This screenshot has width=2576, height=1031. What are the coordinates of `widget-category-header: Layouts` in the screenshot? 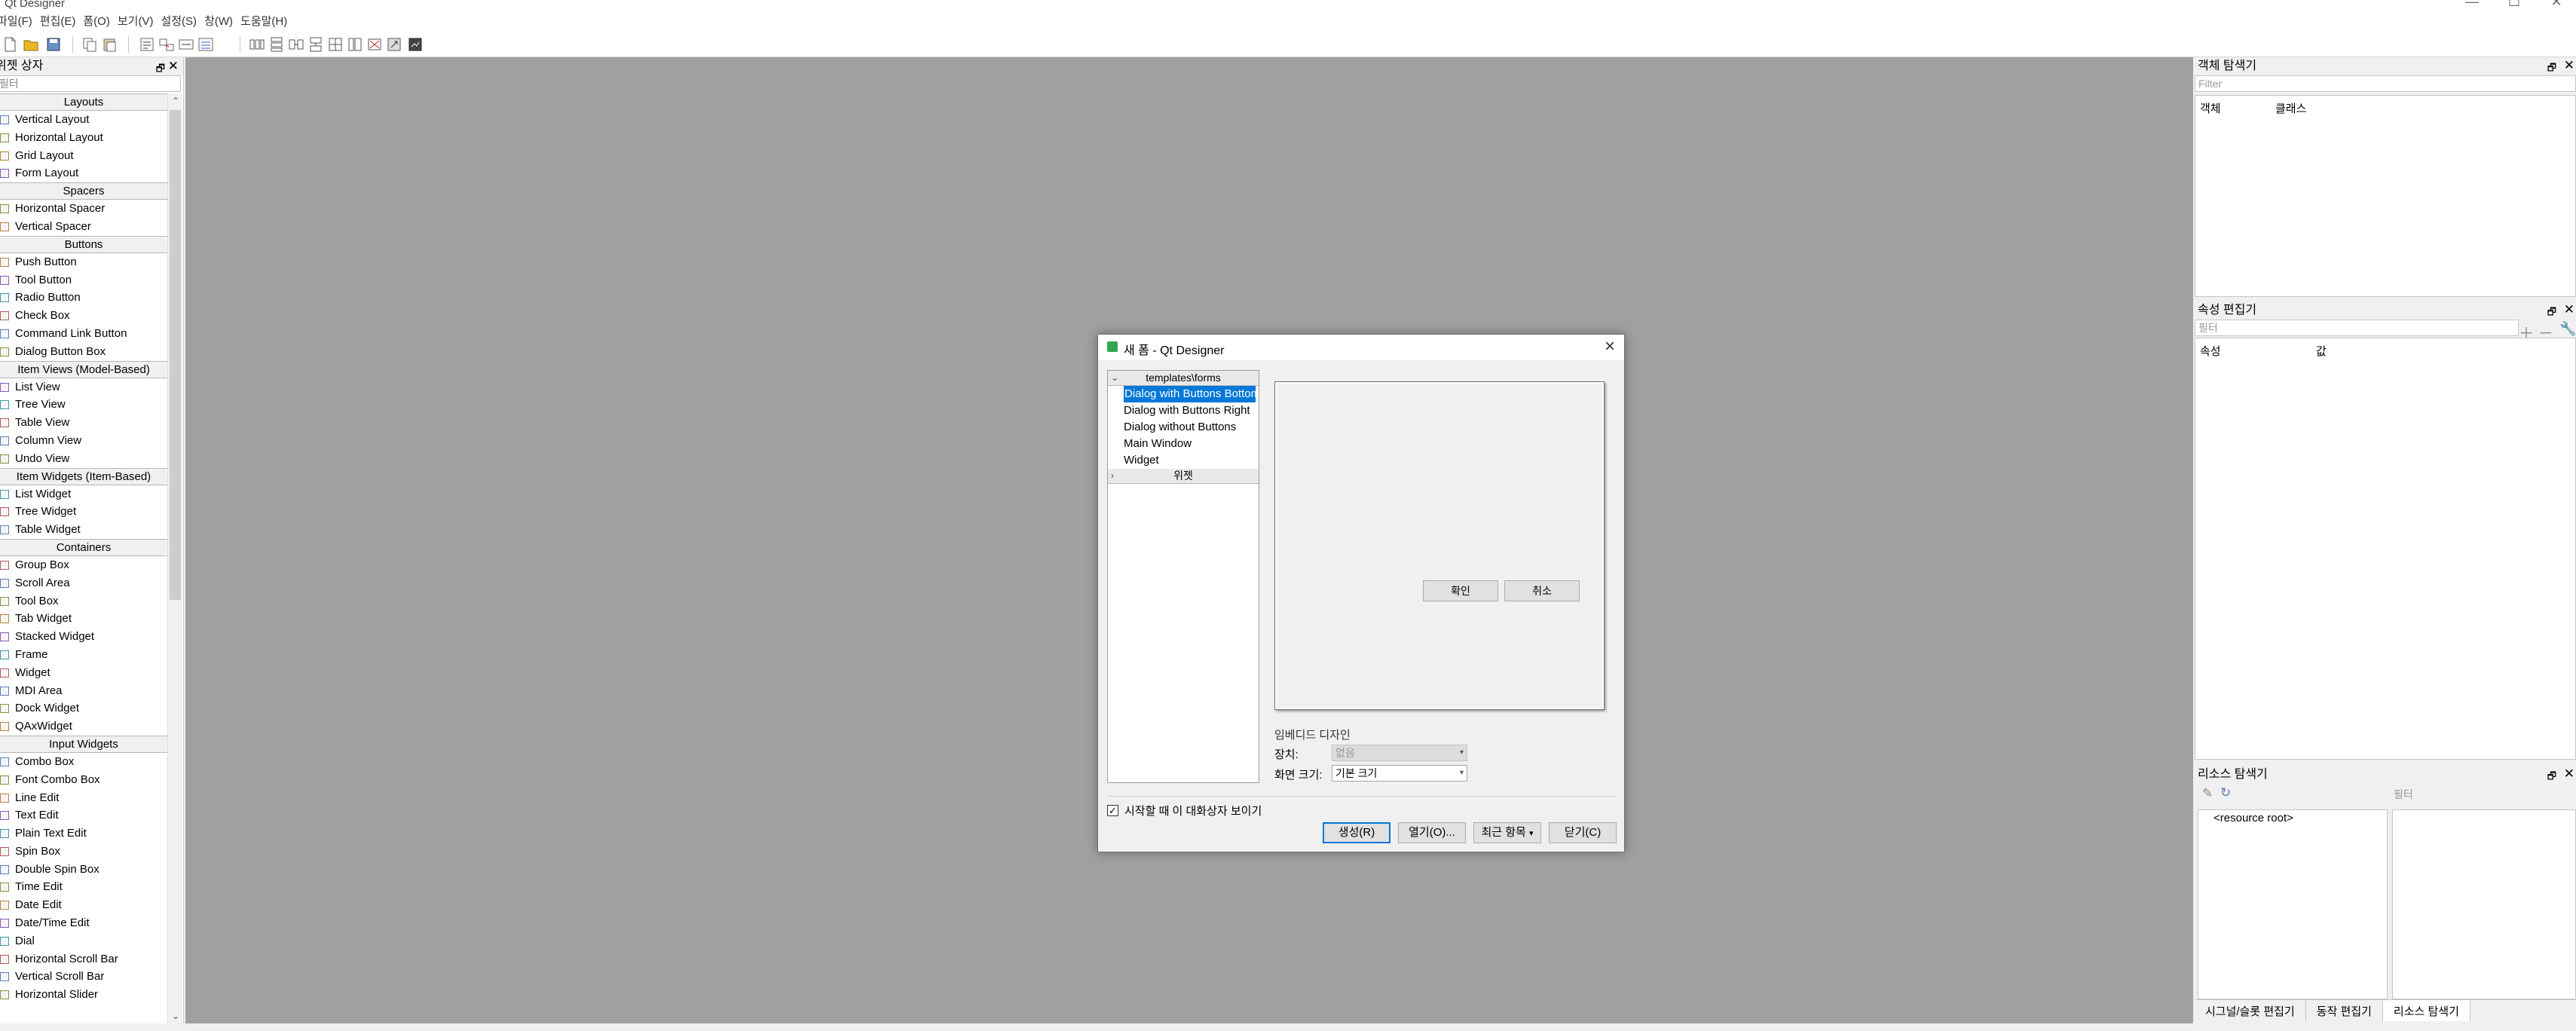 It's located at (84, 102).